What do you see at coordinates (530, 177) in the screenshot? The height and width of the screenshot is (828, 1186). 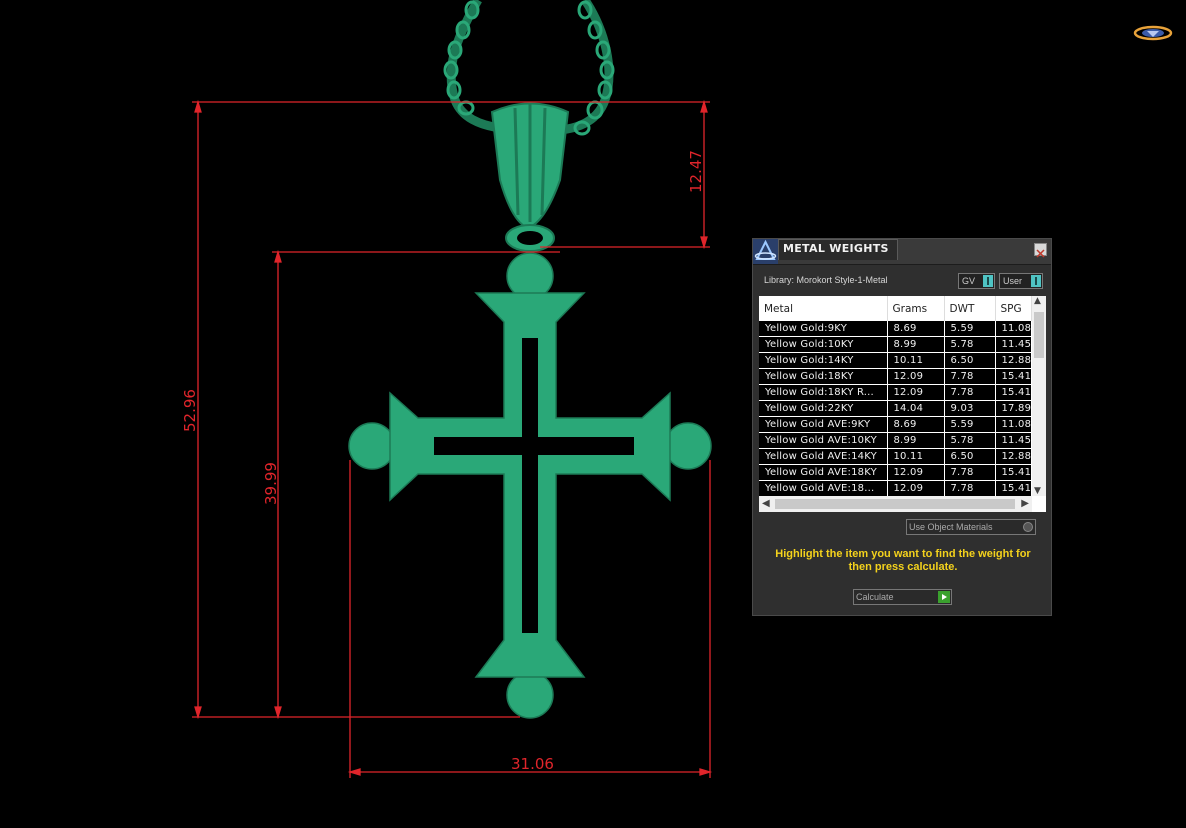 I see `bail` at bounding box center [530, 177].